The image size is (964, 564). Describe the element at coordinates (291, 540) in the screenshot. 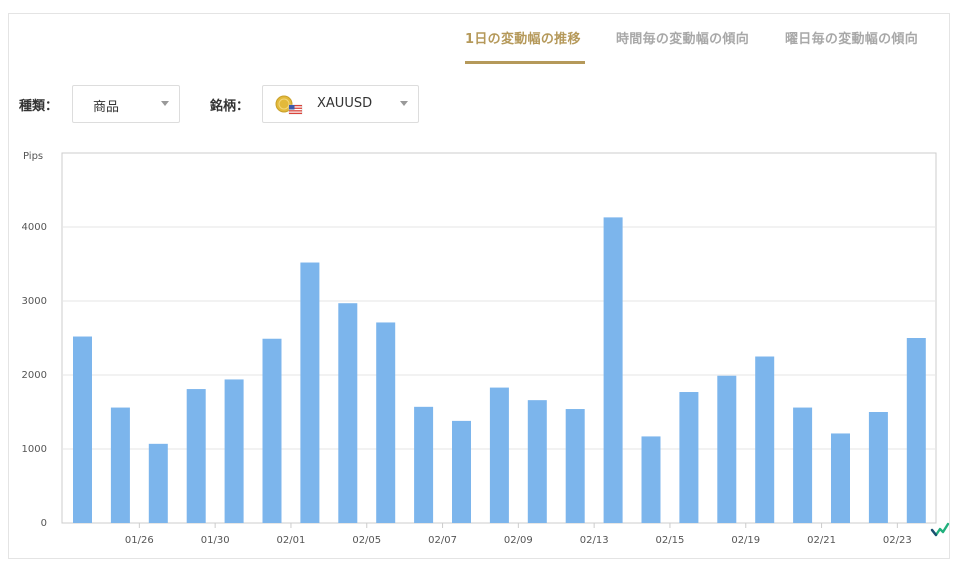

I see `x-tick-label: 02/01` at that location.